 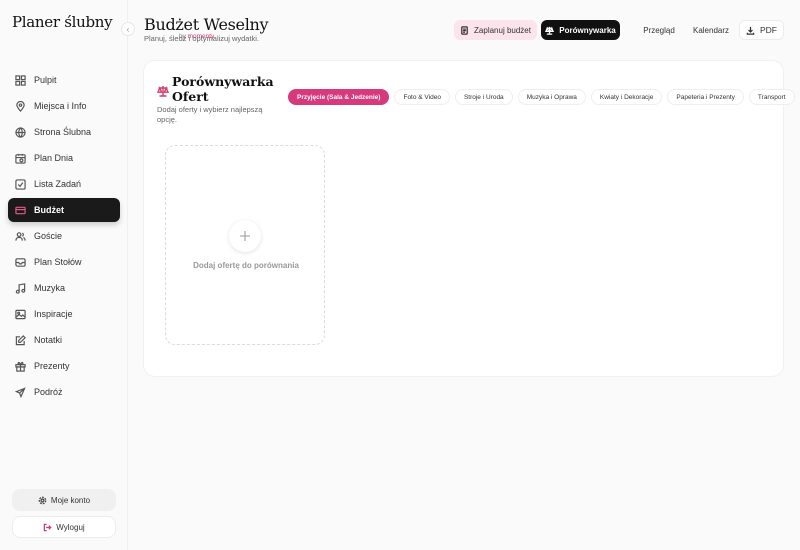 I want to click on sidebar-item-lista-zadan: Lista Zadań, so click(x=64, y=184).